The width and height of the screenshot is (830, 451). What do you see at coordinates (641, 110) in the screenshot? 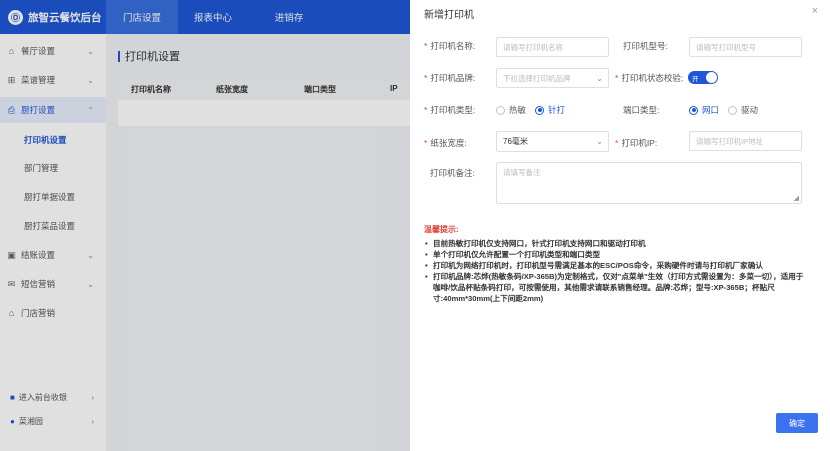
I see `port-type-label: 端口类型:` at bounding box center [641, 110].